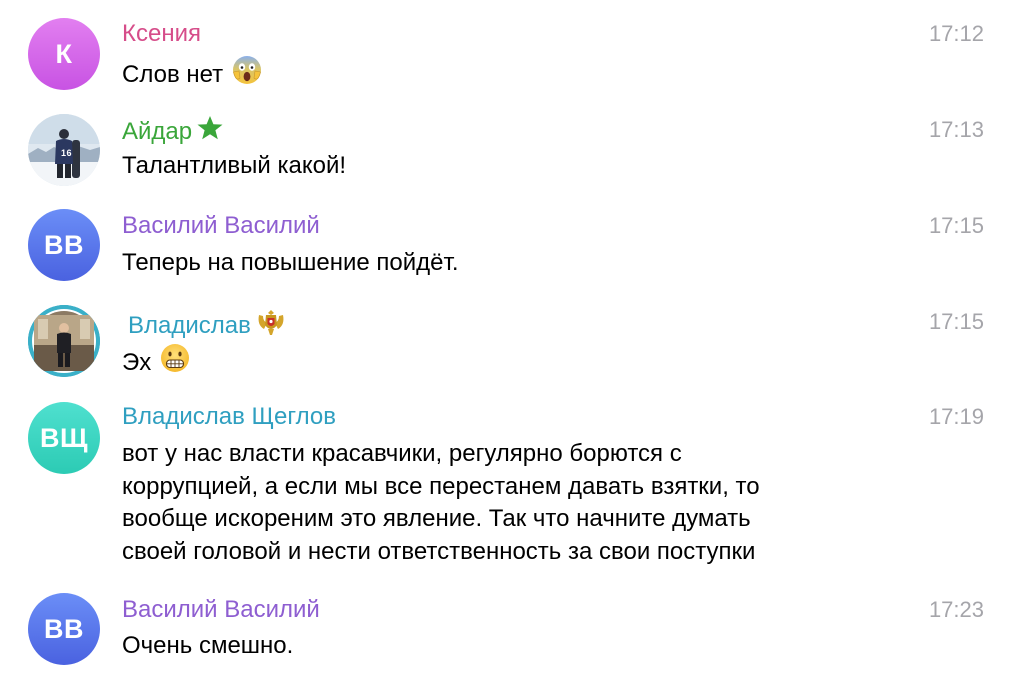 The width and height of the screenshot is (1024, 680). Describe the element at coordinates (956, 416) in the screenshot. I see `message-time: 17:19` at that location.